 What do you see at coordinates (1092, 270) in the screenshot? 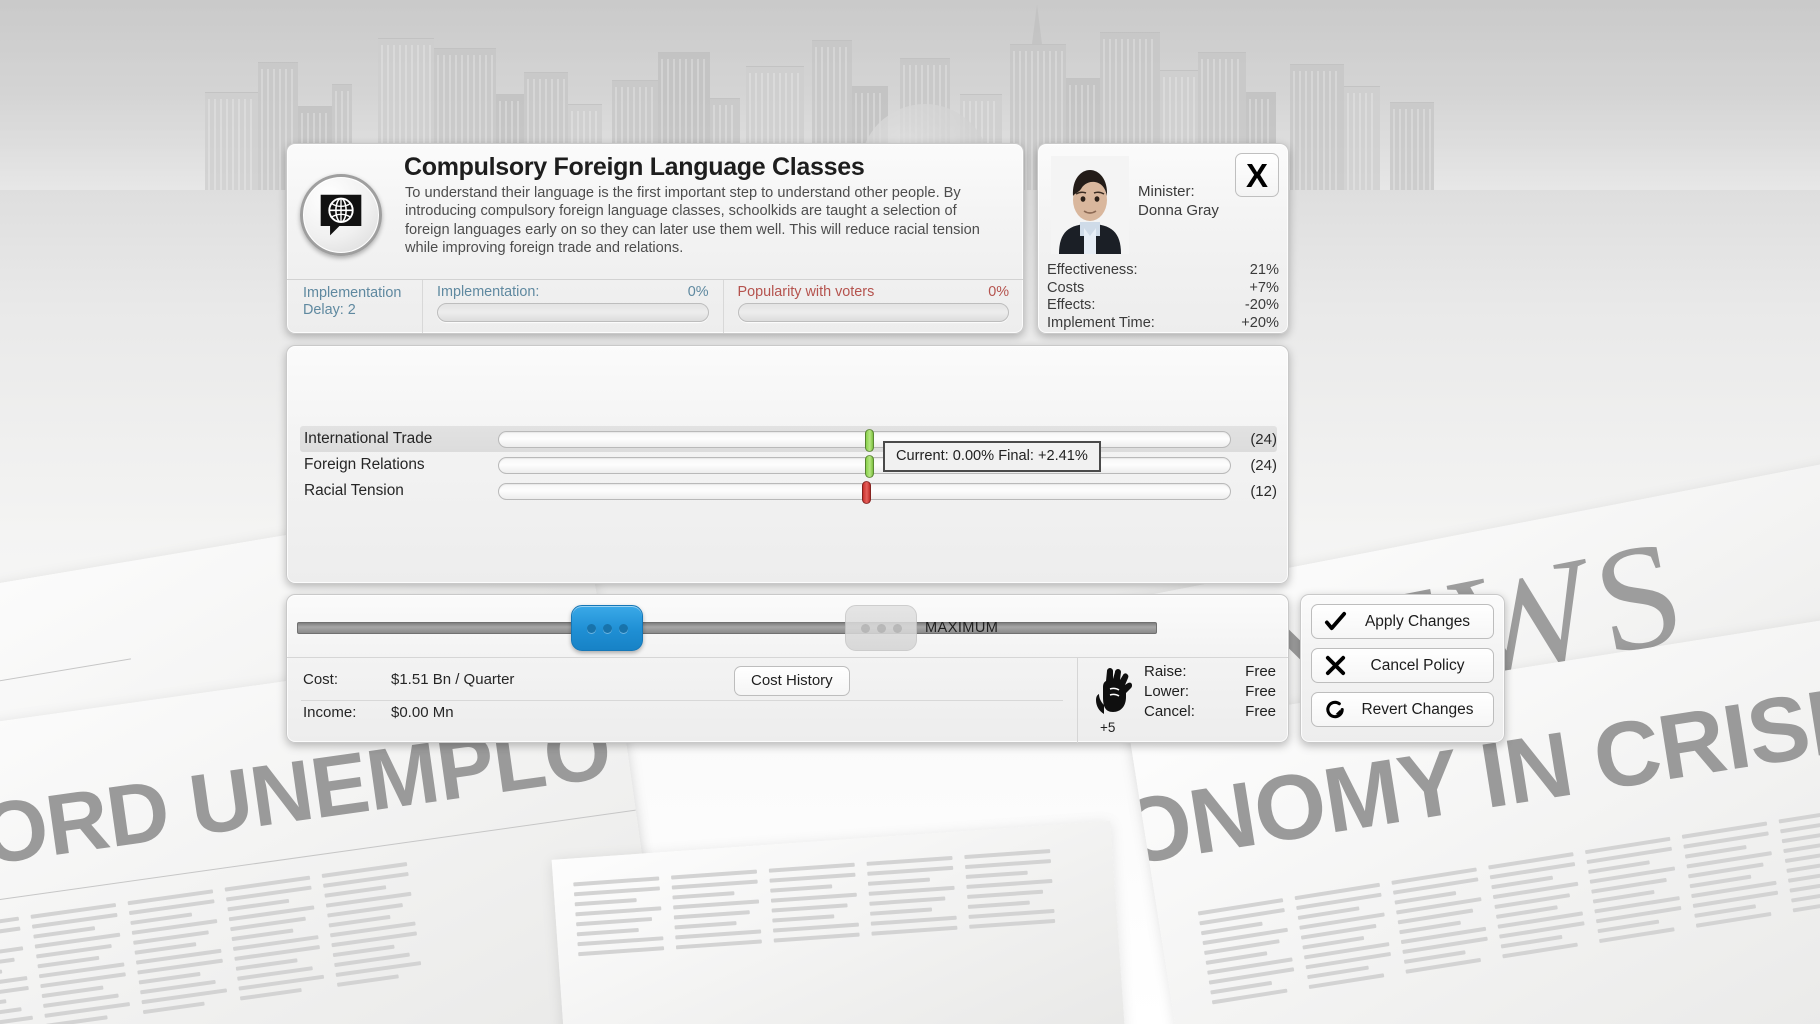
I see `stat-label: Effectiveness:` at bounding box center [1092, 270].